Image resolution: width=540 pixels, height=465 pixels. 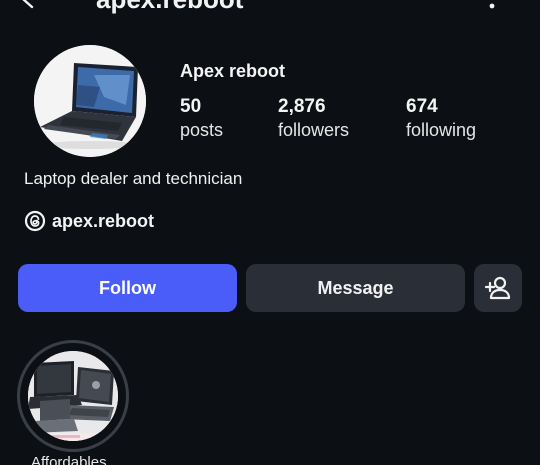 I want to click on add-user-button, so click(x=498, y=288).